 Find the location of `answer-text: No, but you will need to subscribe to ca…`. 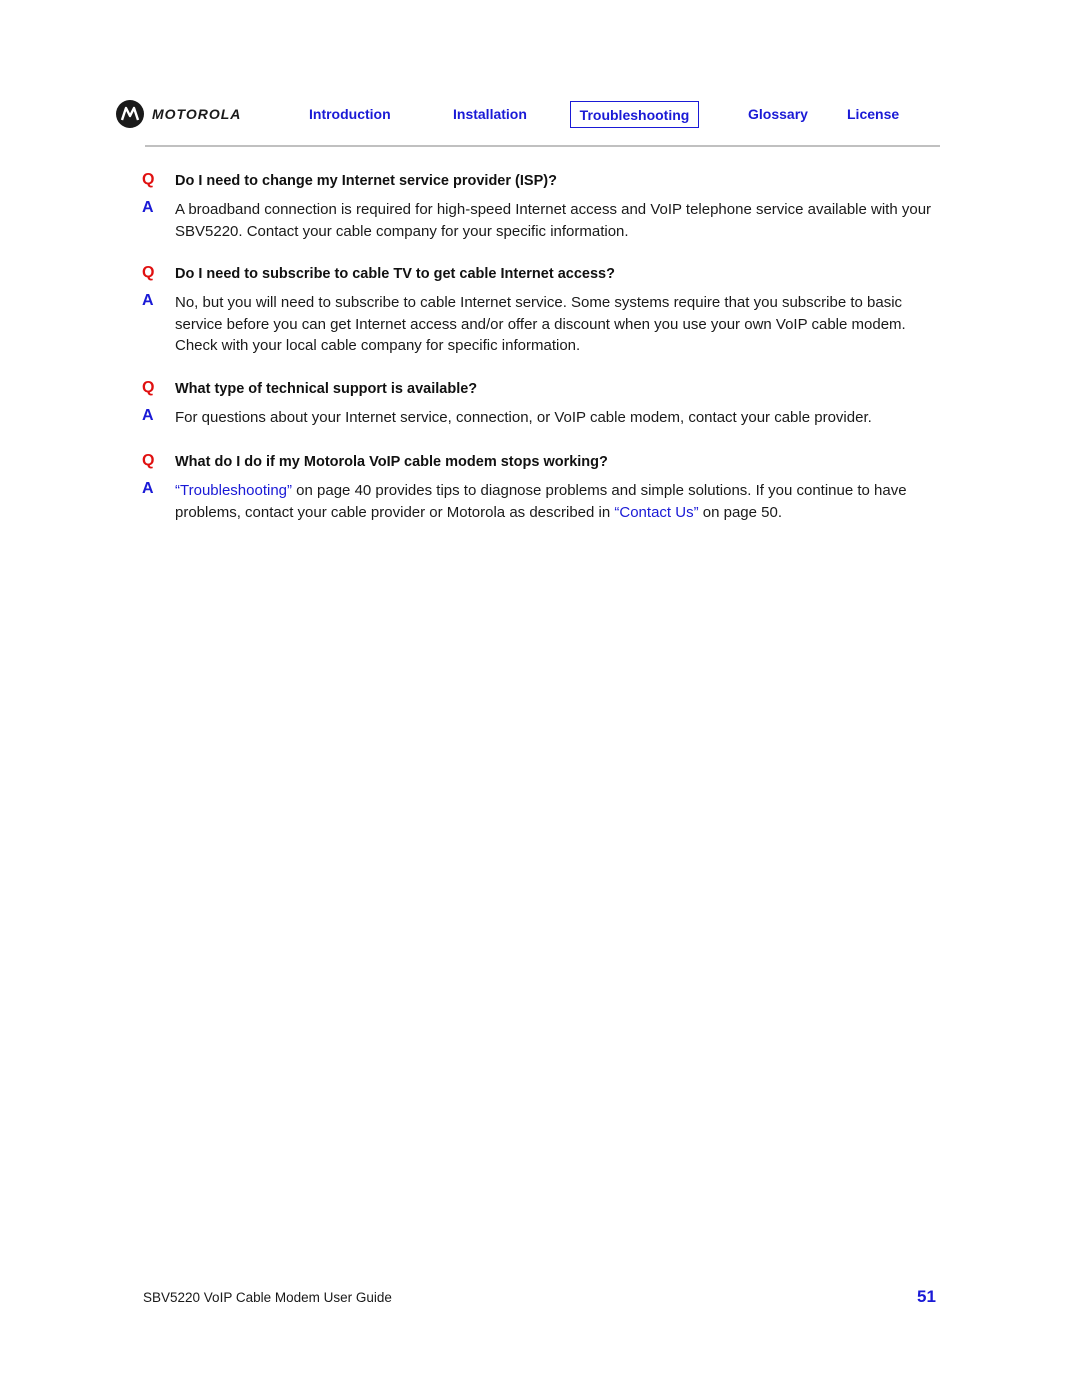

answer-text: No, but you will need to subscribe to ca… is located at coordinates (540, 324).